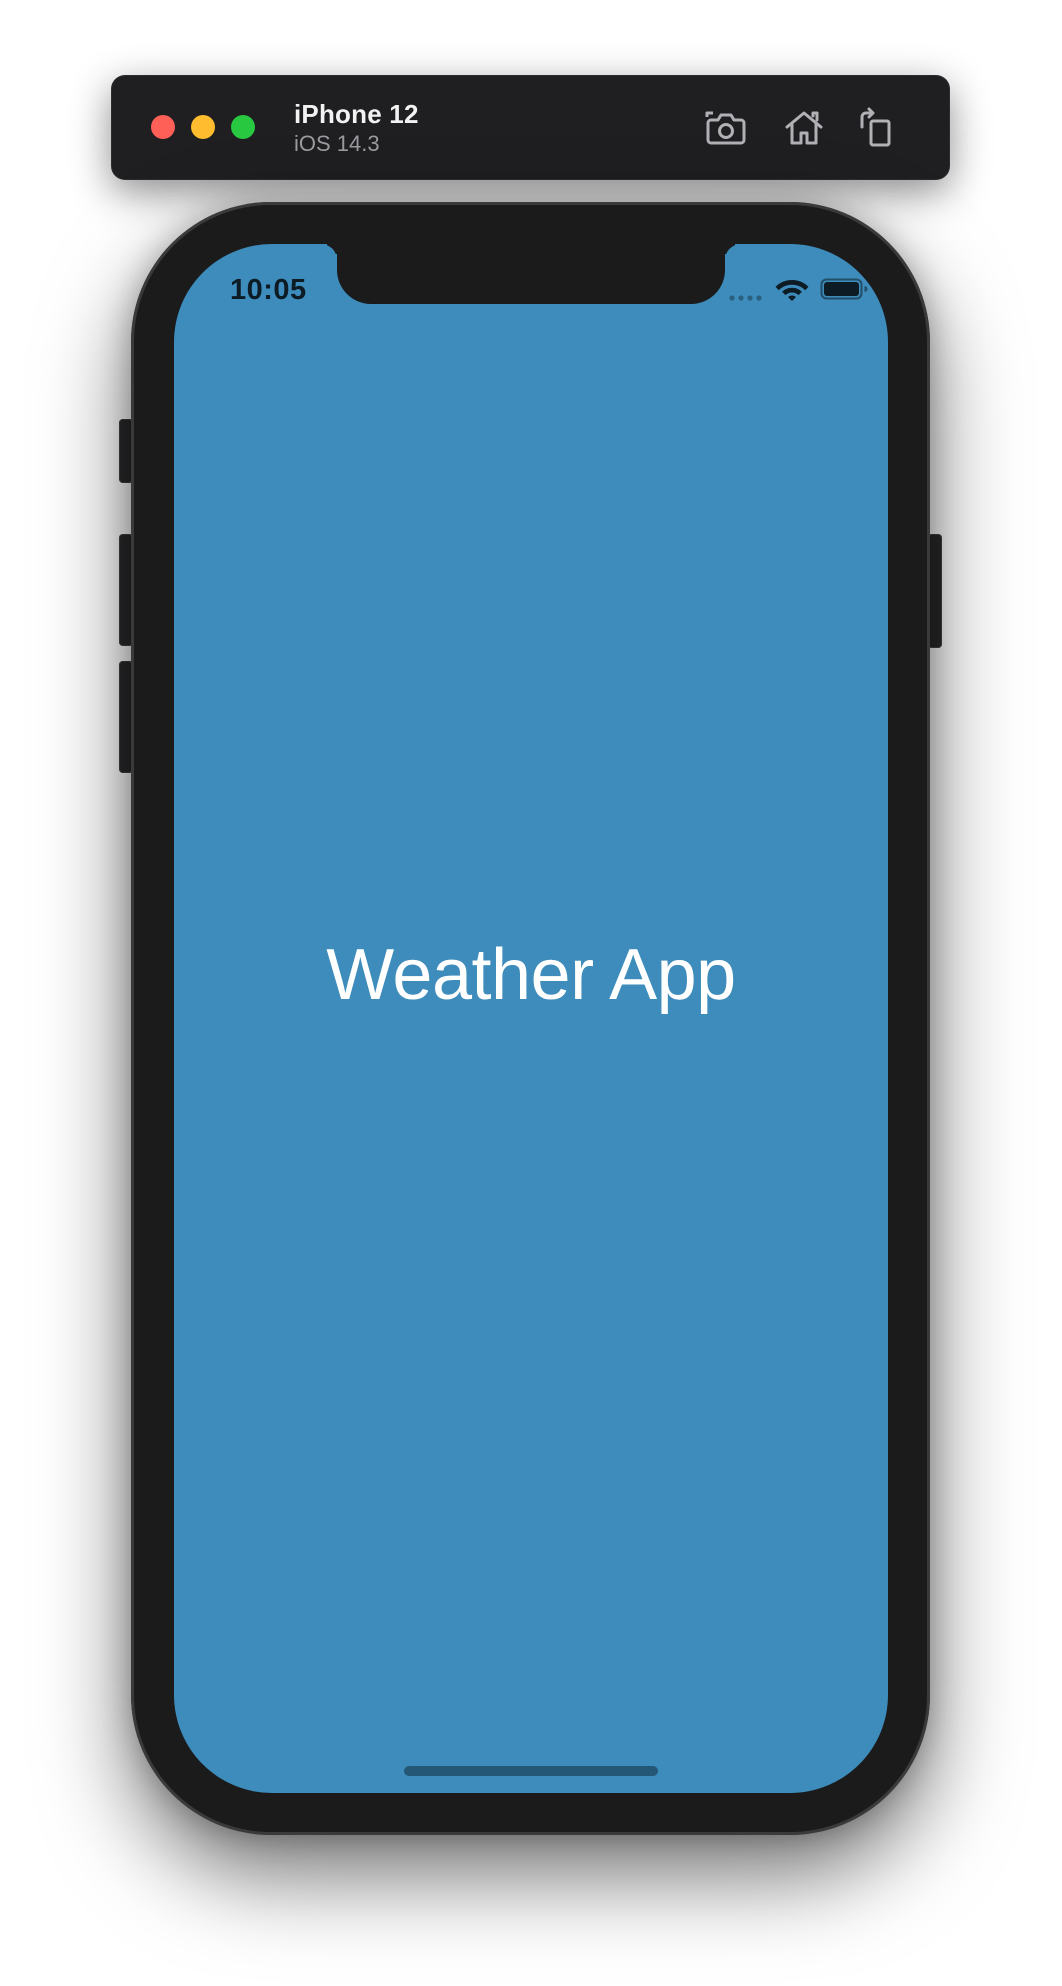 The image size is (1062, 1986). I want to click on camera-icon, so click(726, 128).